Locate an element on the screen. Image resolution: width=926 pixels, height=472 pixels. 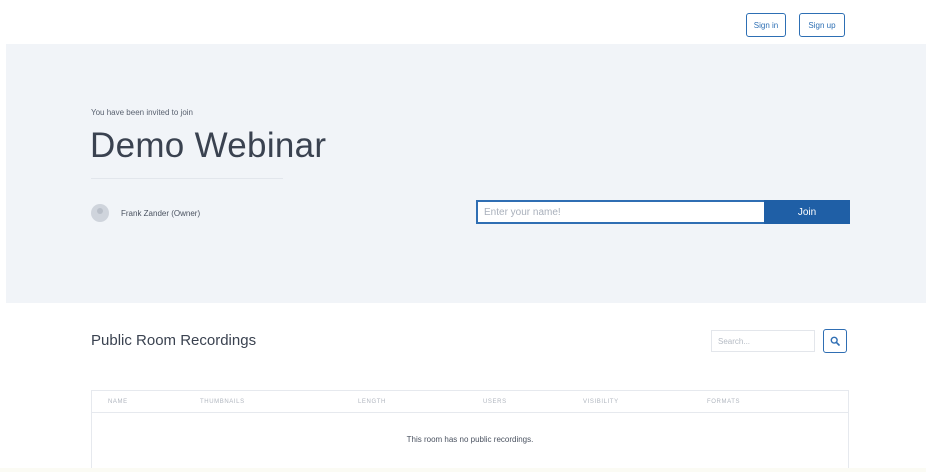
join-form: Join is located at coordinates (663, 212).